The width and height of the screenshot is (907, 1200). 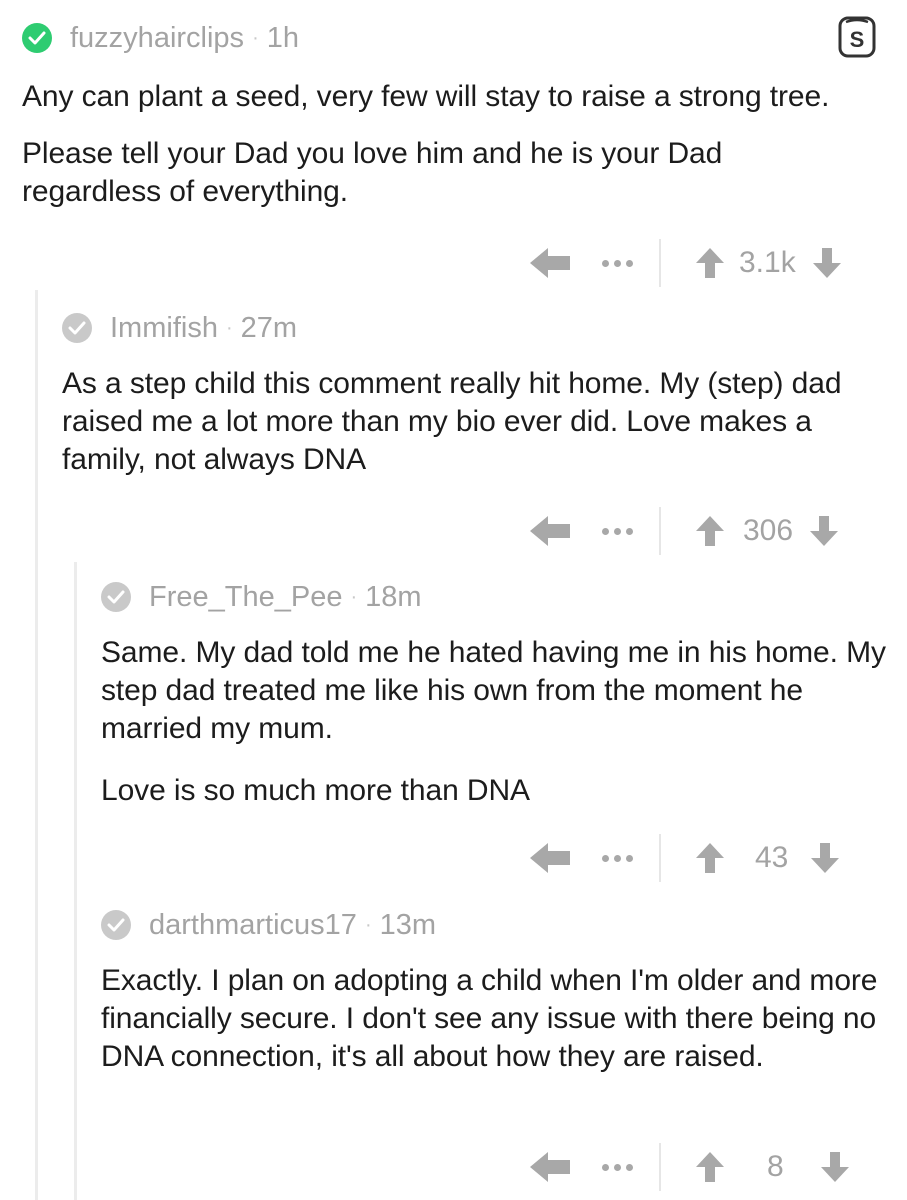 I want to click on vote-score: 306, so click(x=768, y=530).